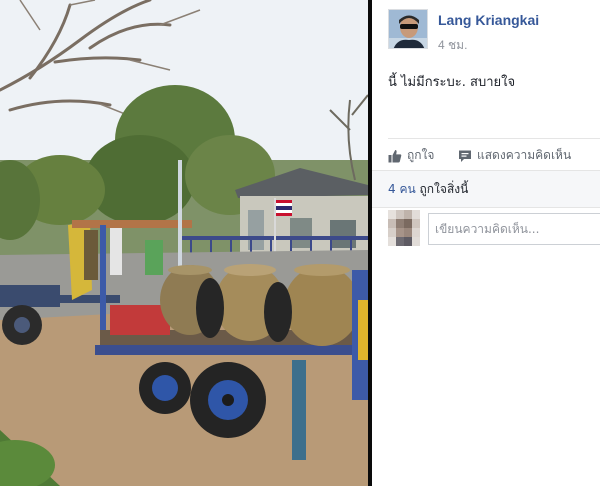  I want to click on speech-bubble-icon, so click(465, 156).